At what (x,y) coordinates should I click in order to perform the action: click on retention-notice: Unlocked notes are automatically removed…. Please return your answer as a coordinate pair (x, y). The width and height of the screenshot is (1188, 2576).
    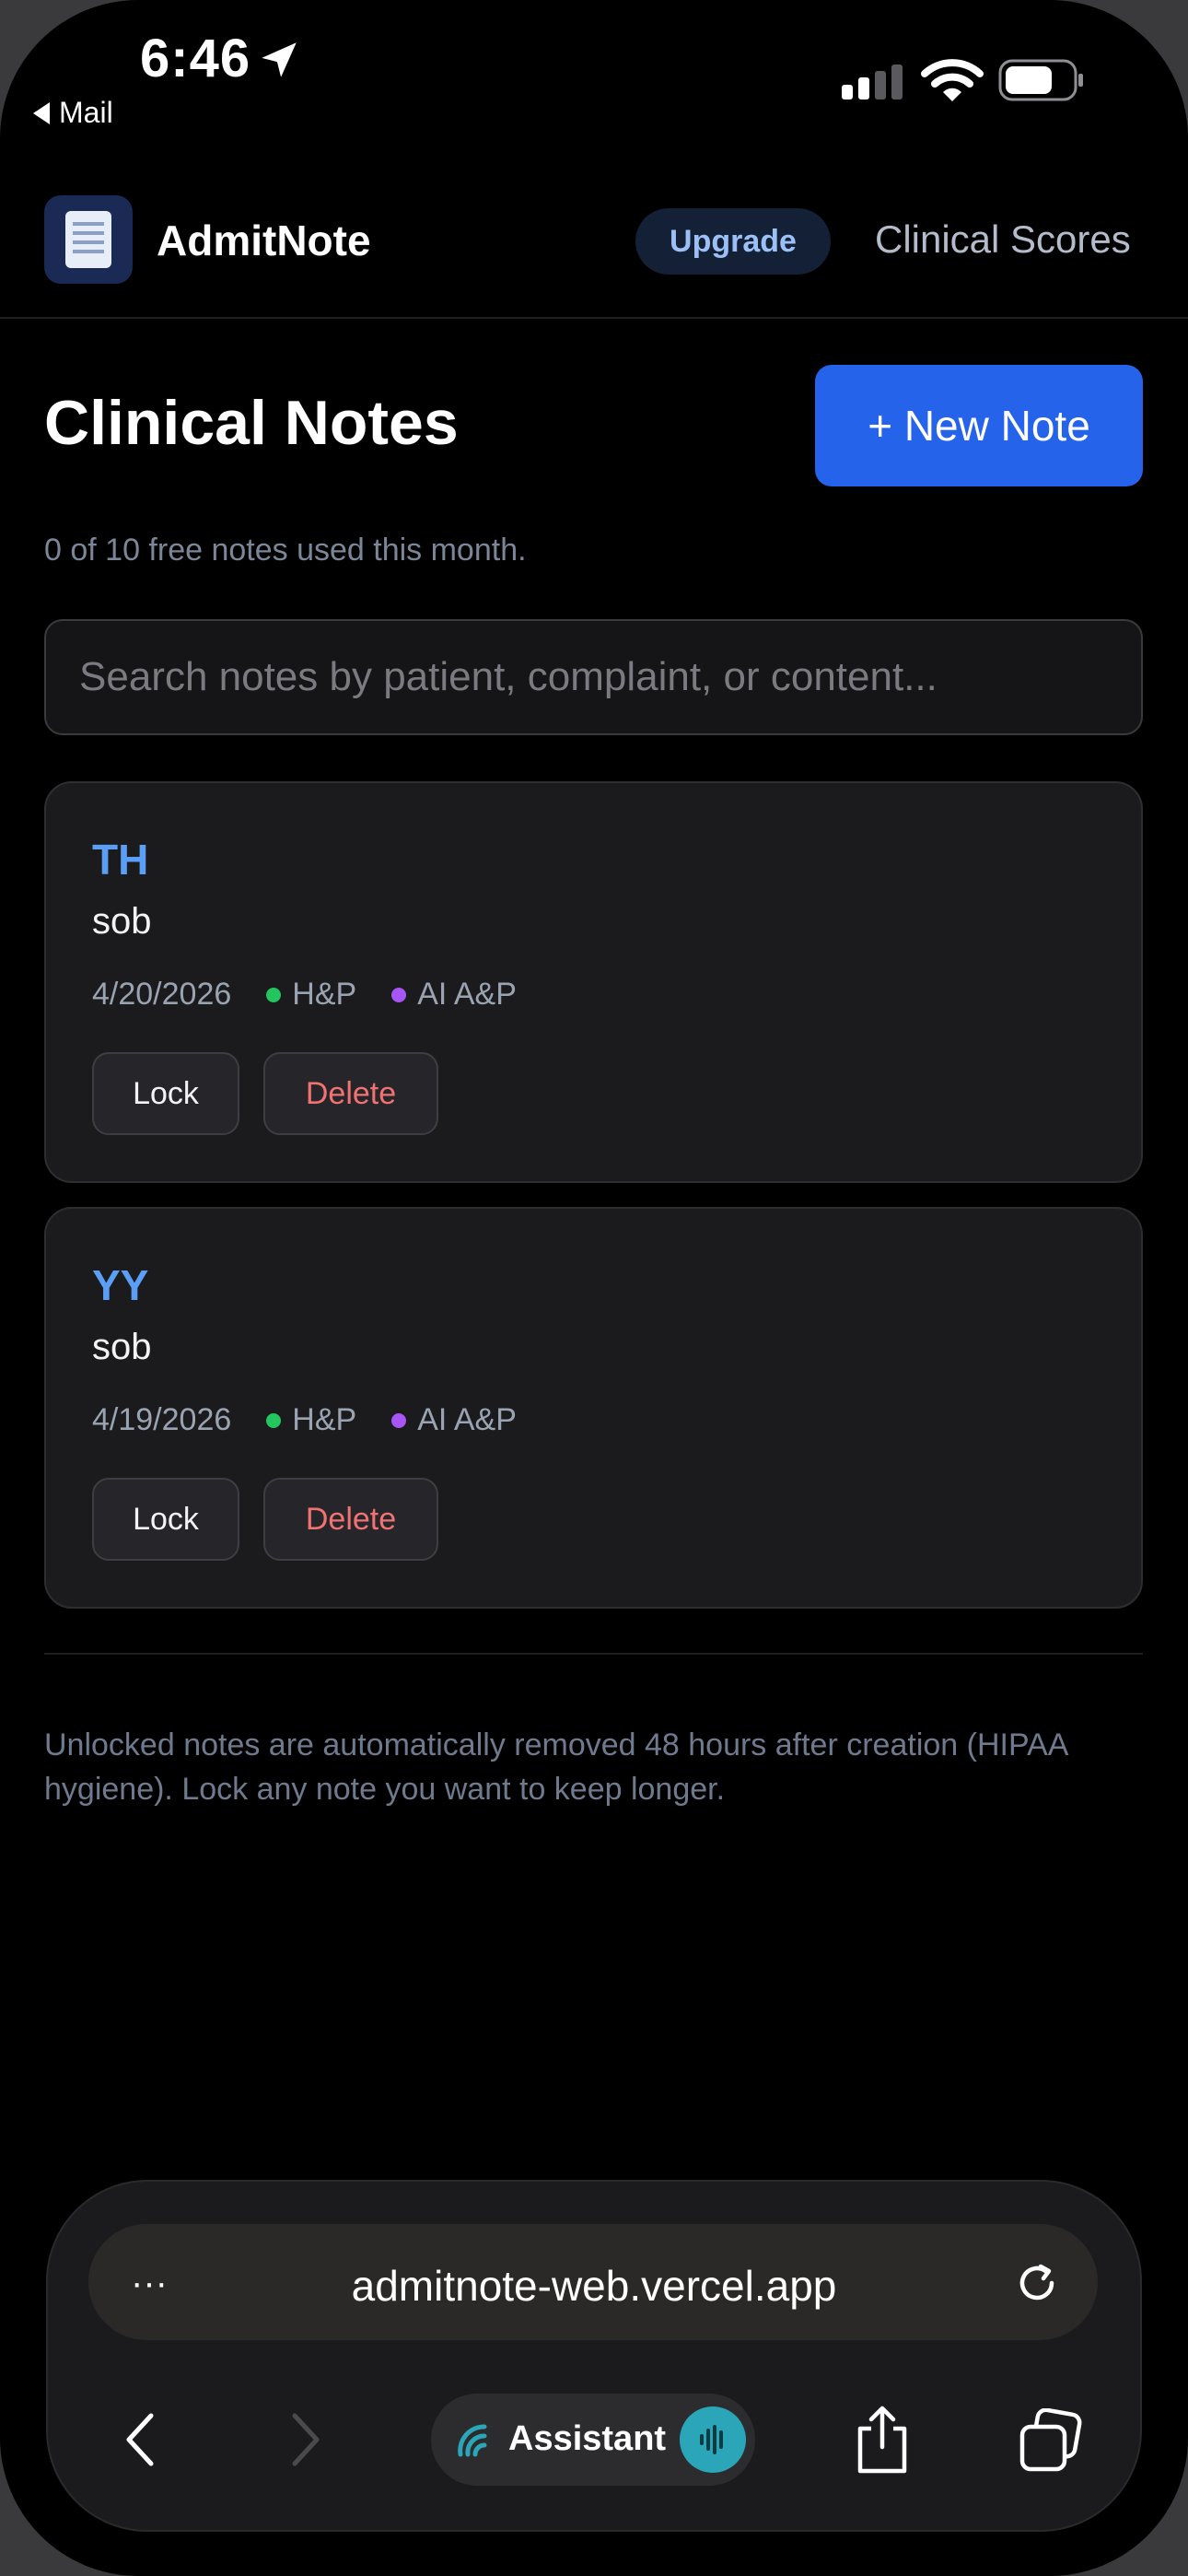
    Looking at the image, I should click on (555, 1767).